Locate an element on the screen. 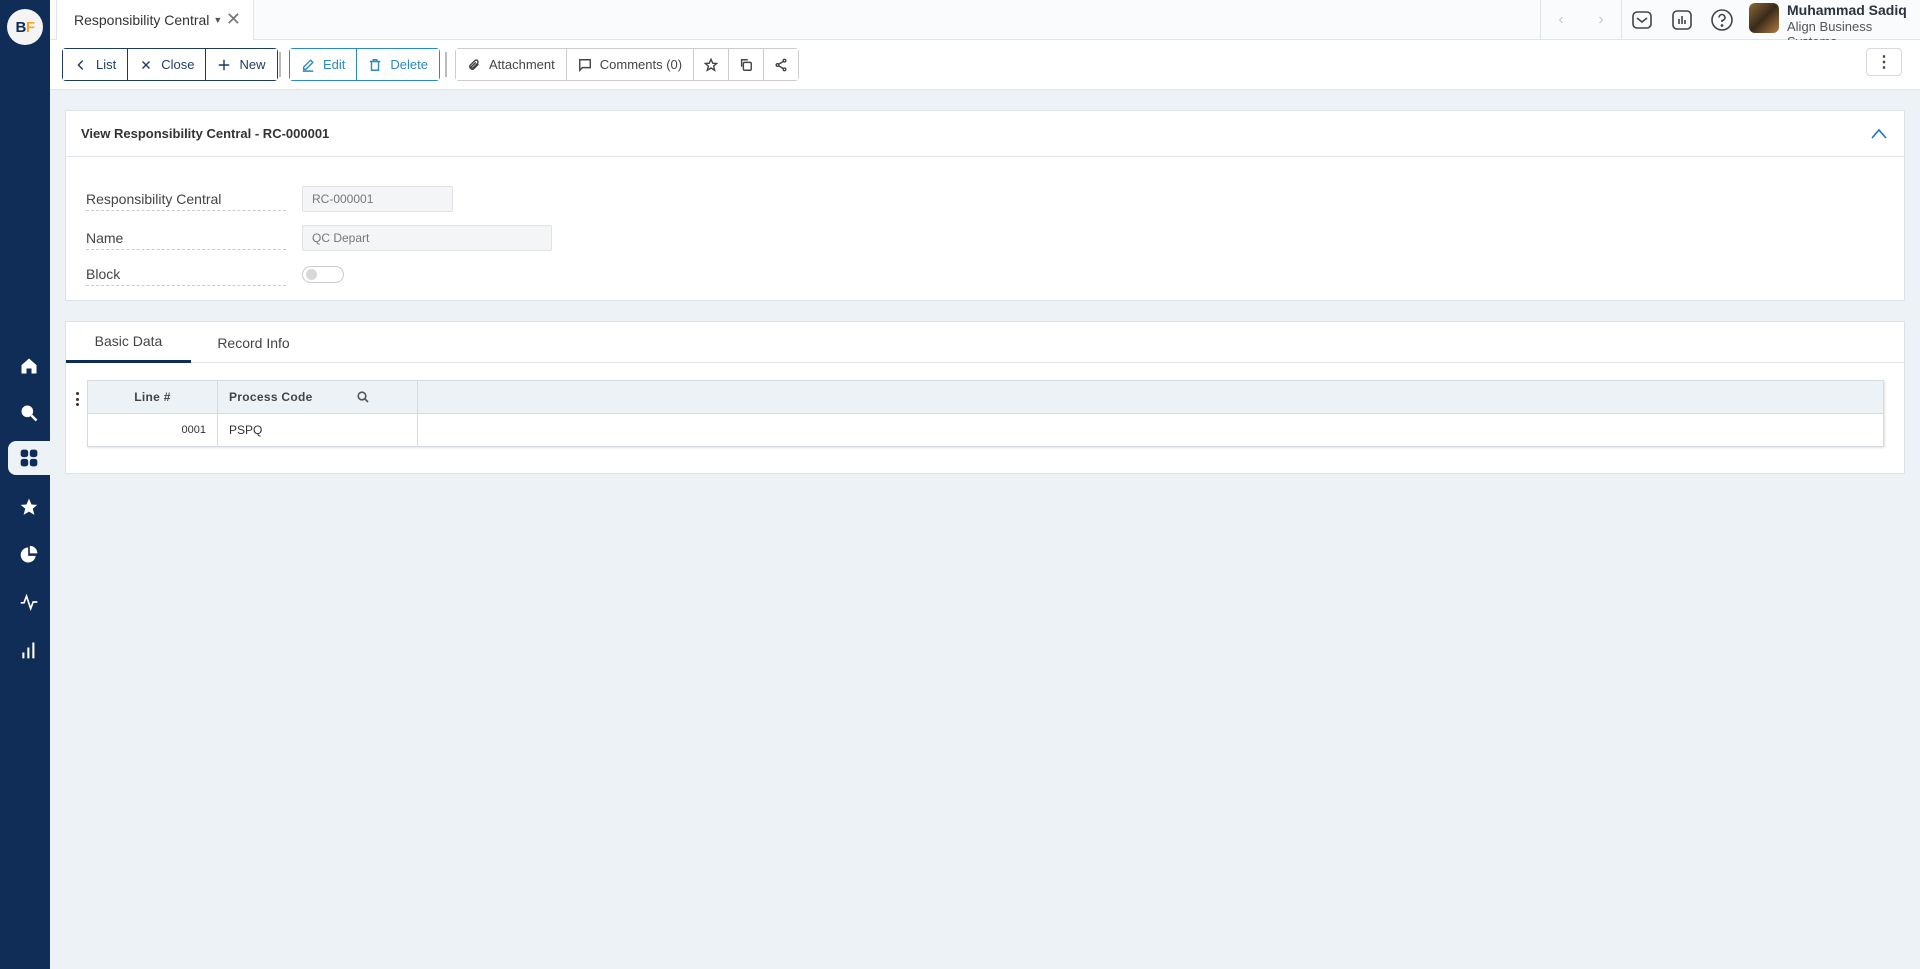 This screenshot has width=1920, height=969. sidebar-item-favorites is located at coordinates (29, 507).